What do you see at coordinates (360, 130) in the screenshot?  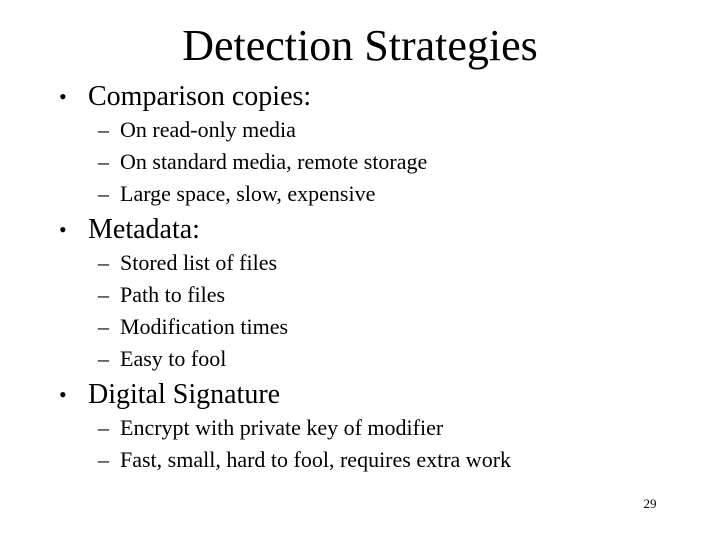 I see `sub-item: – On read-only media` at bounding box center [360, 130].